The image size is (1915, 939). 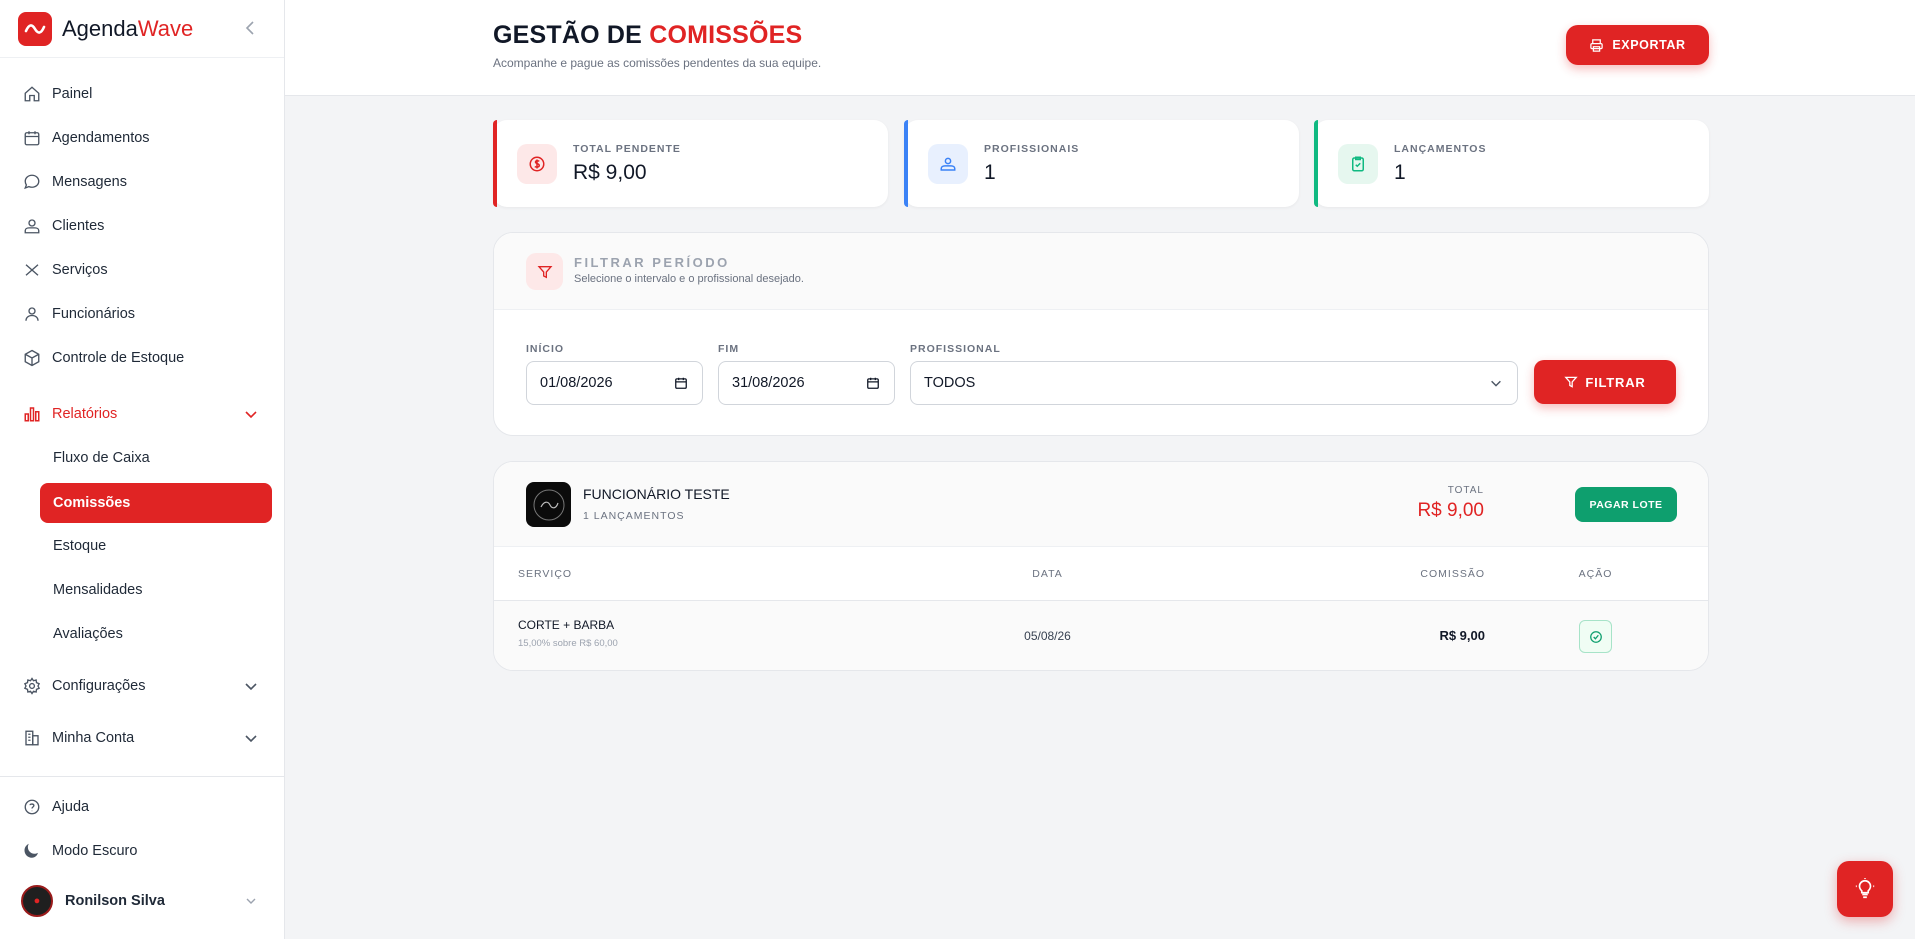 What do you see at coordinates (142, 776) in the screenshot?
I see `sidebar-divider` at bounding box center [142, 776].